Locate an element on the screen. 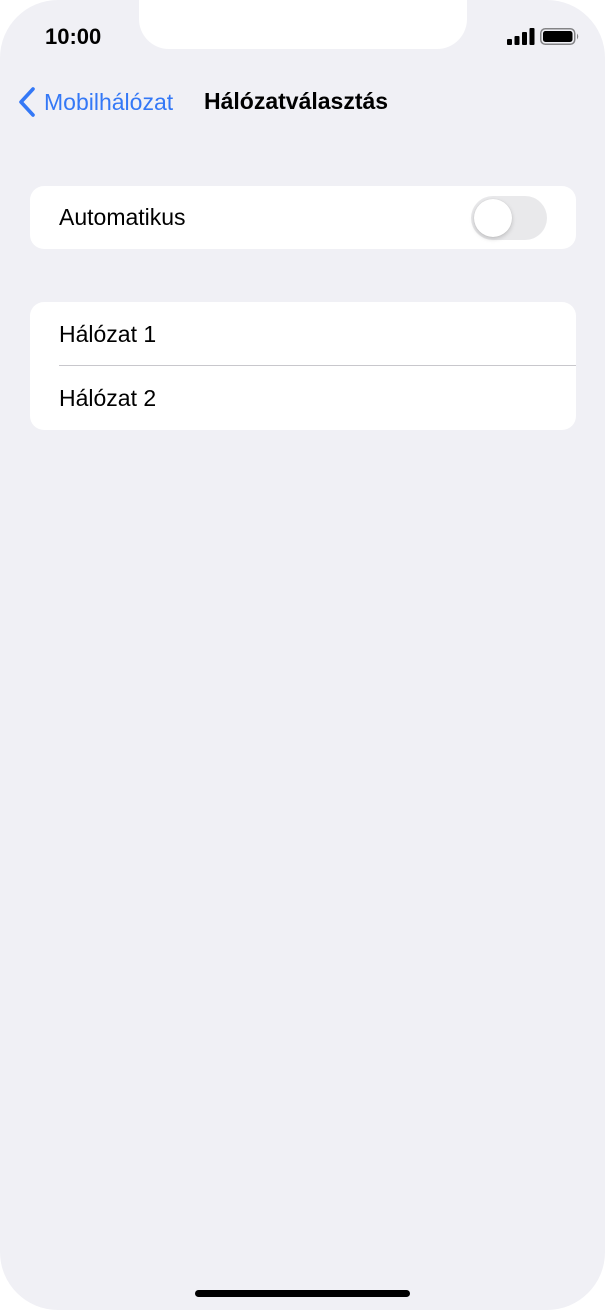  notch is located at coordinates (303, 24).